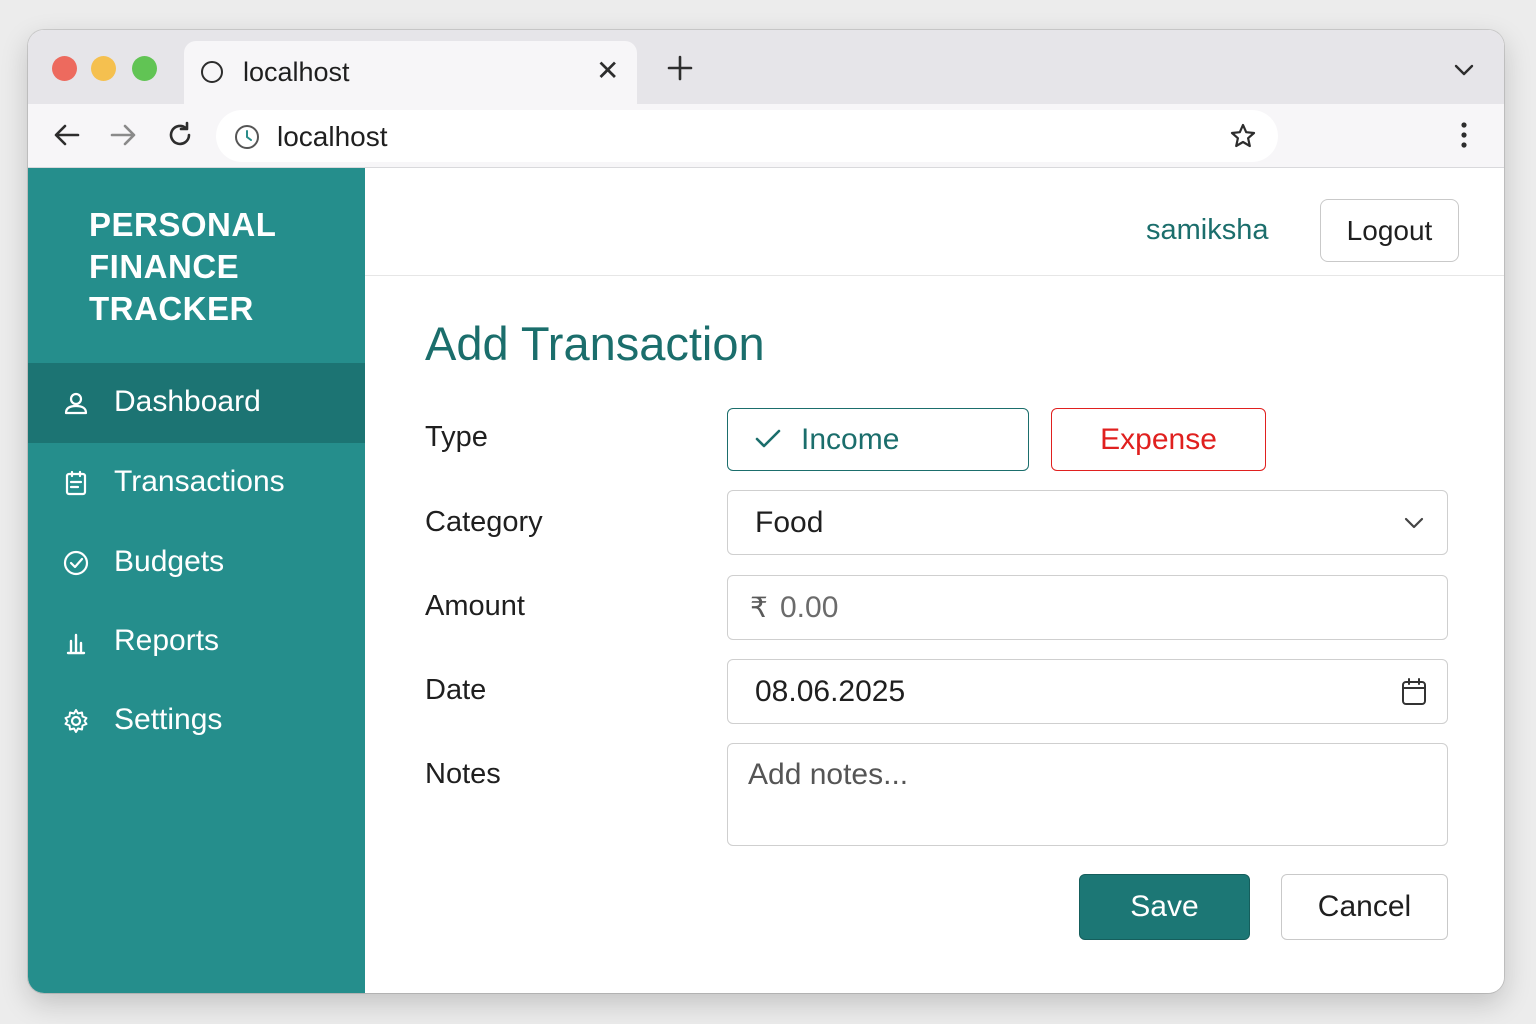 This screenshot has width=1536, height=1024. I want to click on amount-label: Amount, so click(475, 606).